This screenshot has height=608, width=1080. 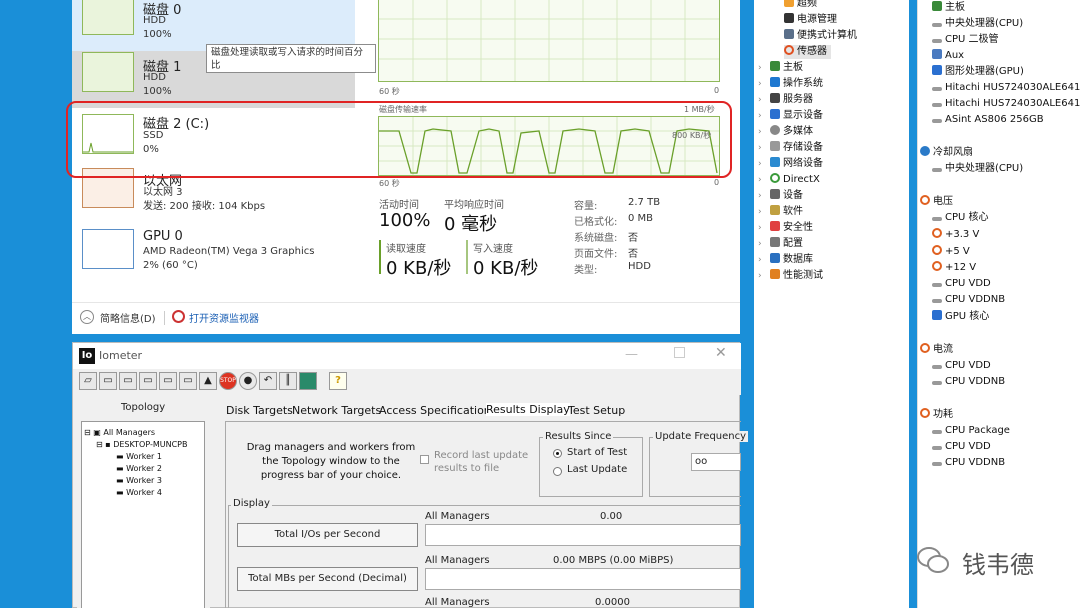 What do you see at coordinates (968, 283) in the screenshot?
I see `sensor-label: CPU VDD` at bounding box center [968, 283].